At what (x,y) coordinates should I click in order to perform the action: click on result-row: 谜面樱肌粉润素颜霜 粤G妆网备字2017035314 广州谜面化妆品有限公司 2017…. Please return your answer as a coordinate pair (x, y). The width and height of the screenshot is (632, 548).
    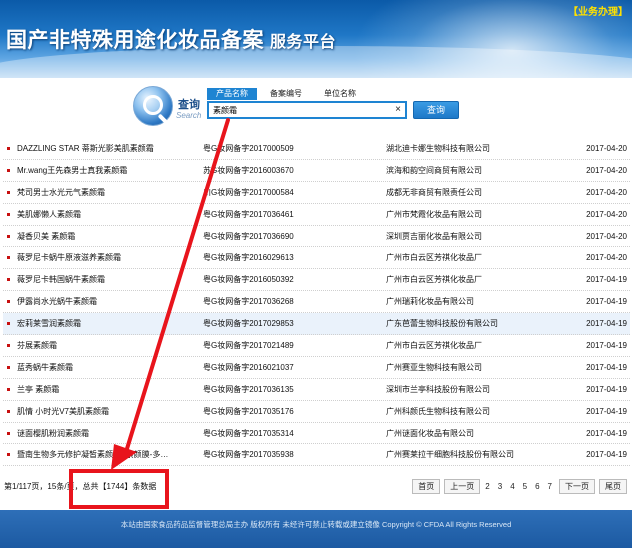
    Looking at the image, I should click on (316, 434).